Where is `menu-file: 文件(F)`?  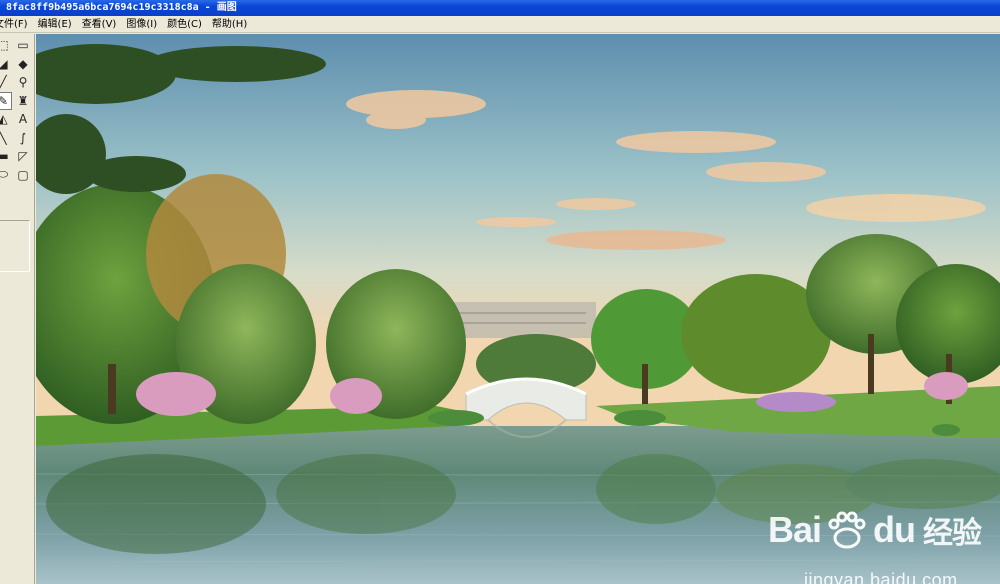 menu-file: 文件(F) is located at coordinates (16, 24).